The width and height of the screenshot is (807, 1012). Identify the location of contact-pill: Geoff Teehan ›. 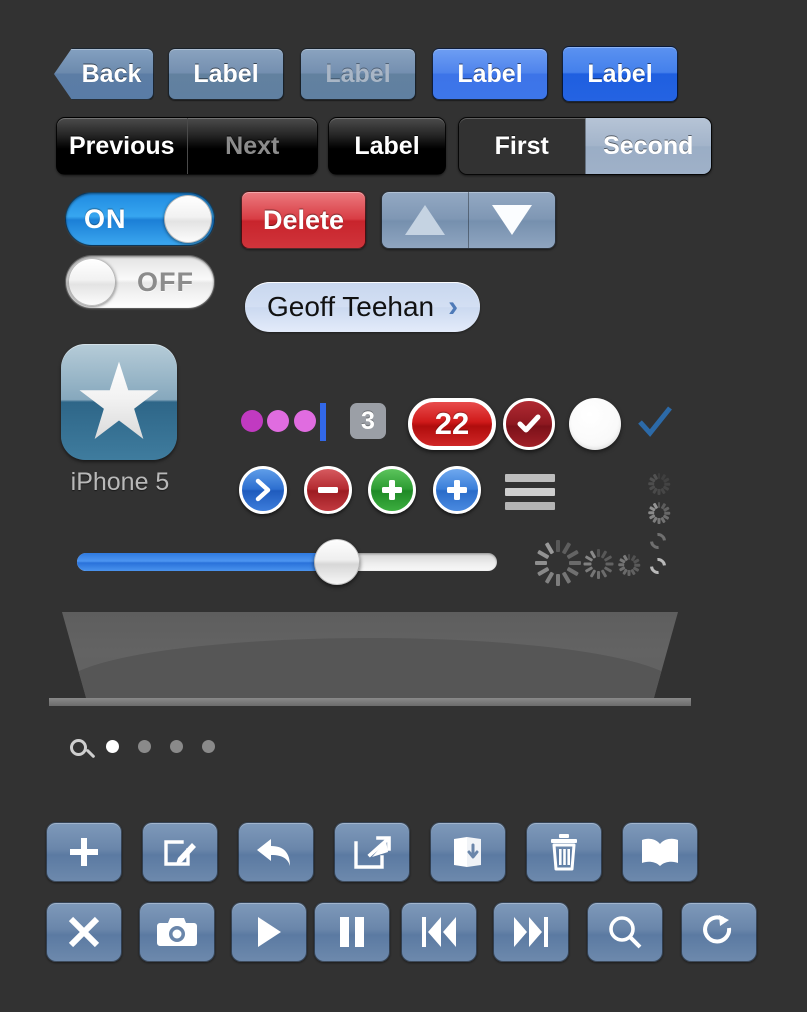
(363, 307).